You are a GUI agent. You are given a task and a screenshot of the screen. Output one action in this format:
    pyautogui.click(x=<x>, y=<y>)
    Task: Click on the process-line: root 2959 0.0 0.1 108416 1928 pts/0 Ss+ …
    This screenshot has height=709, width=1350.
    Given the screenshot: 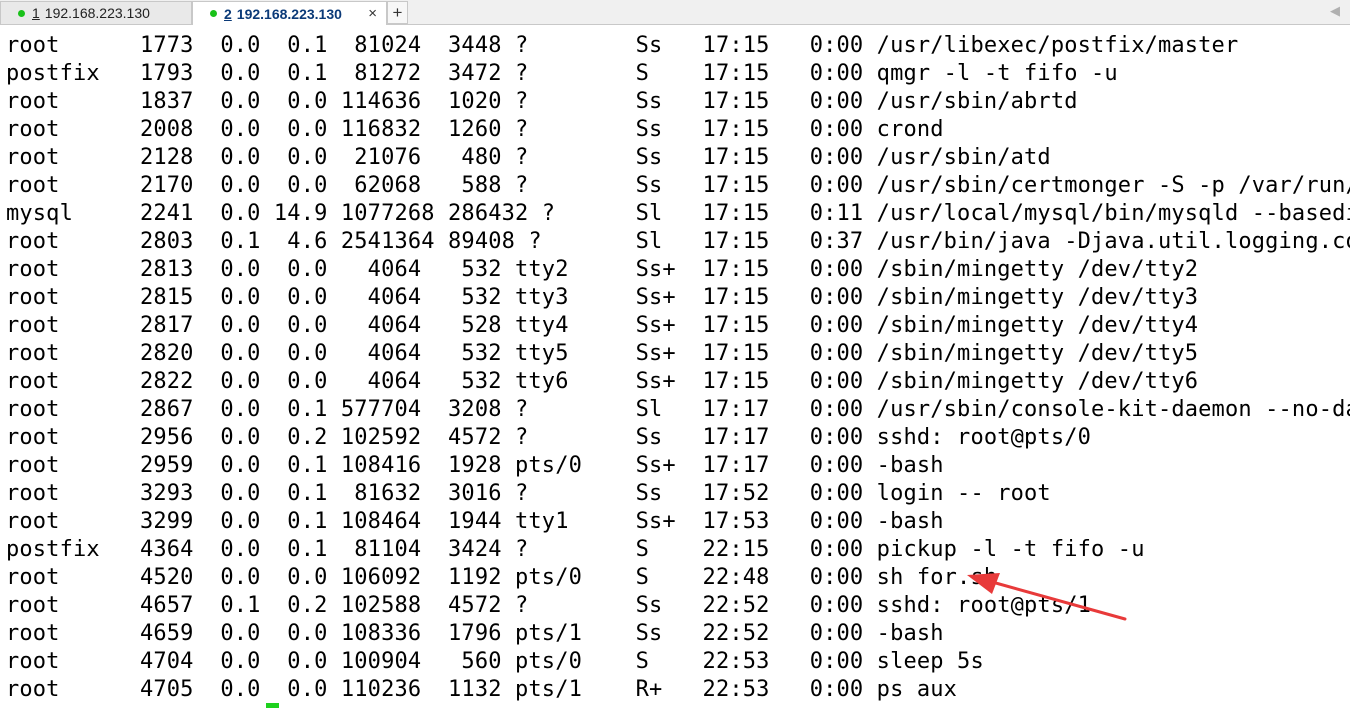 What is the action you would take?
    pyautogui.click(x=475, y=465)
    